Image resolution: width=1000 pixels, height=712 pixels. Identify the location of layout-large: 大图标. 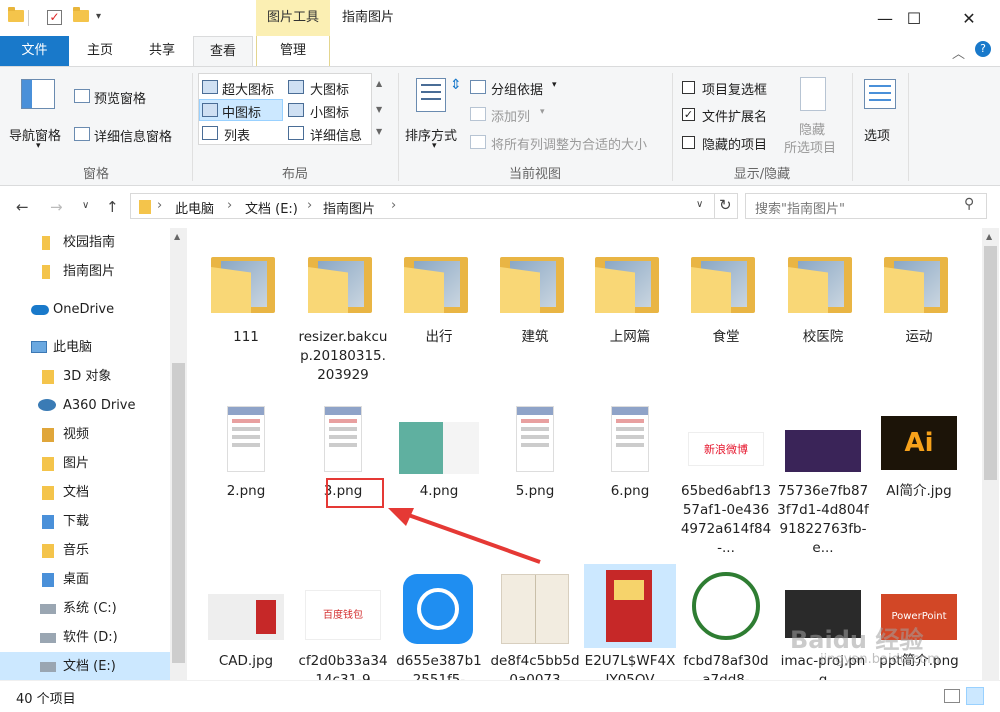
(330, 88).